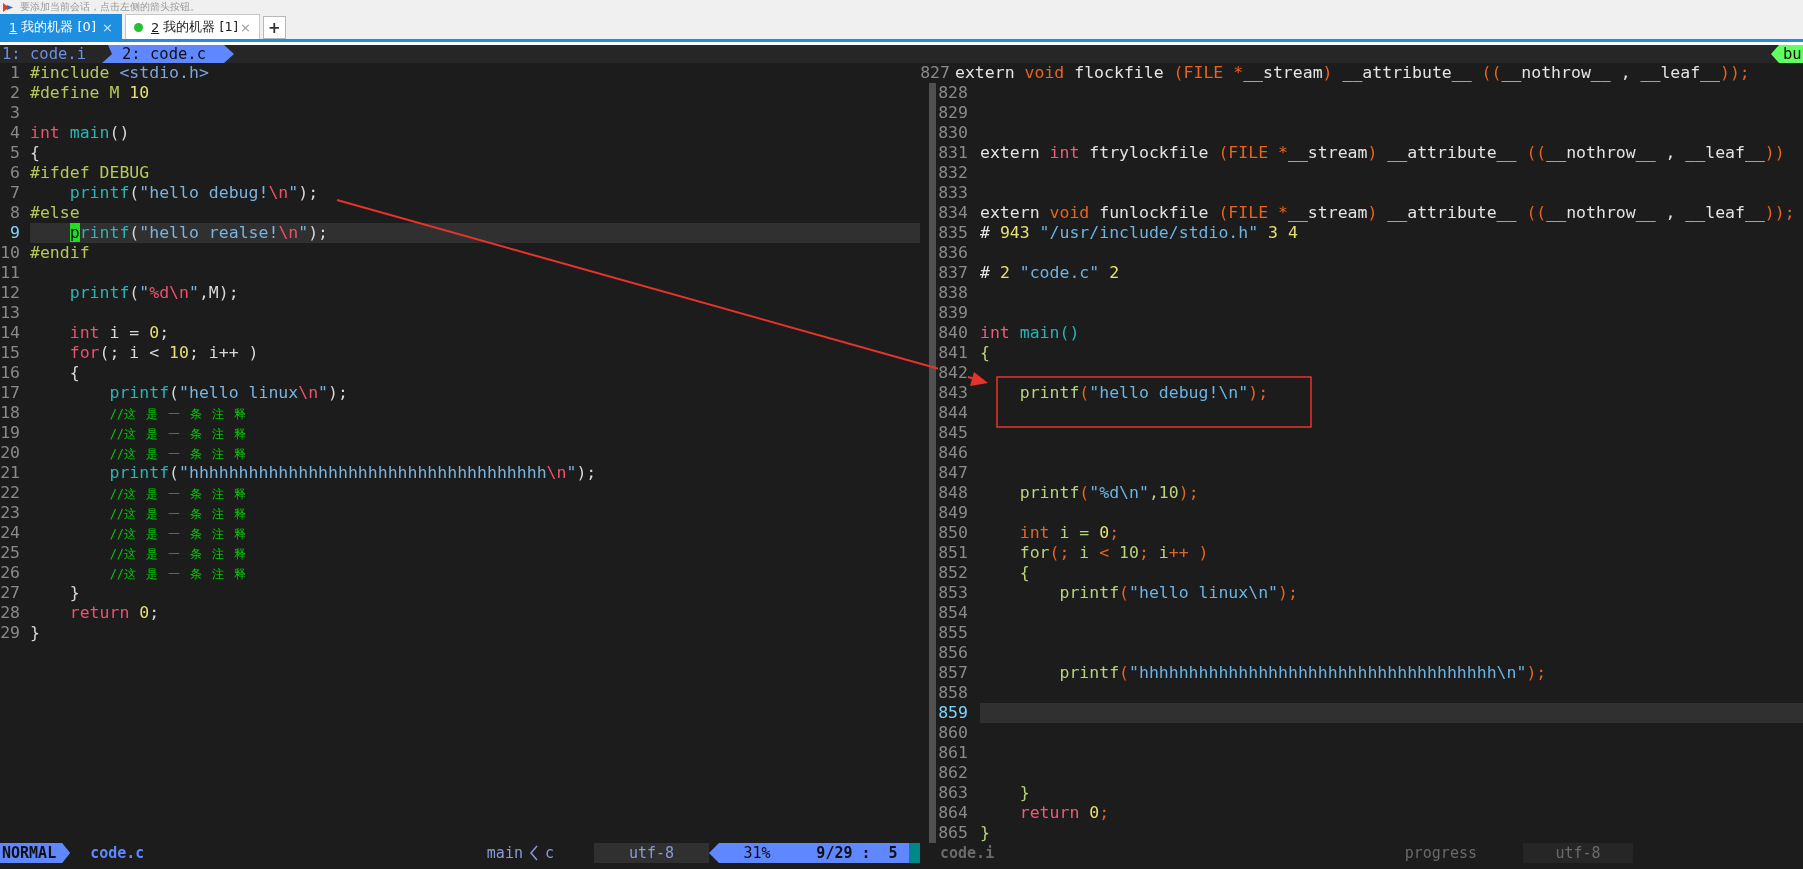 The height and width of the screenshot is (869, 1803). I want to click on session-tab: 1 我的机器 [0] ×, so click(61, 26).